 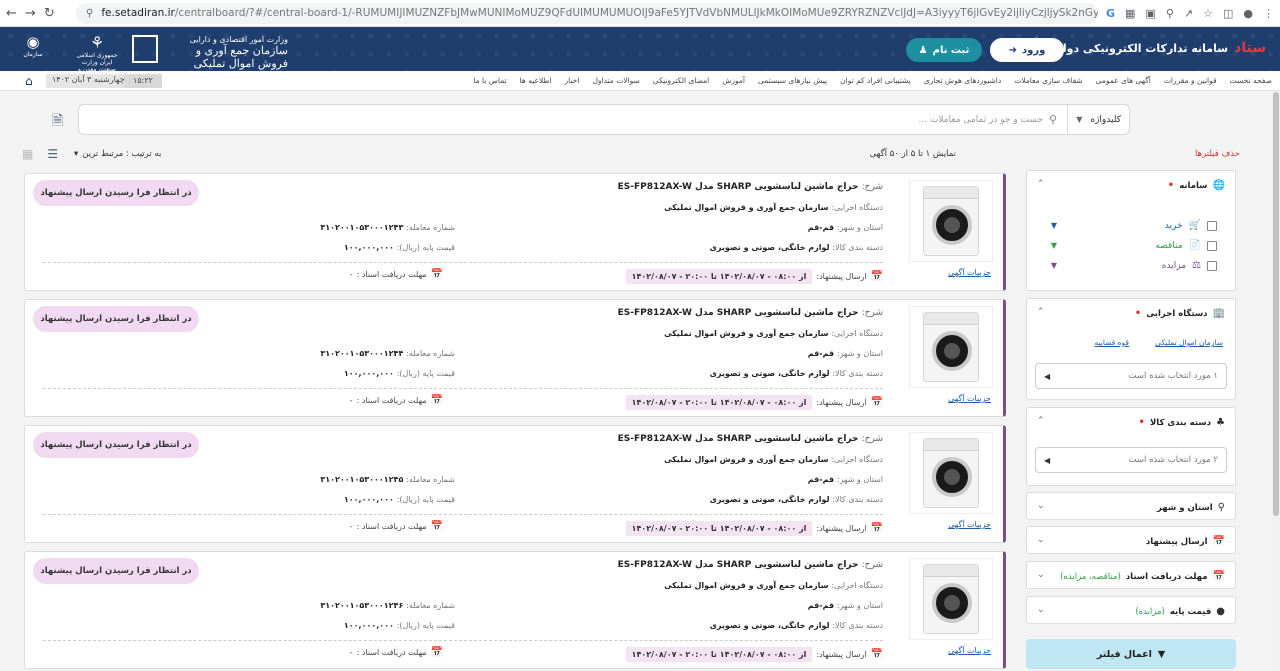 I want to click on menu-item: صفحه نخست, so click(x=1251, y=80).